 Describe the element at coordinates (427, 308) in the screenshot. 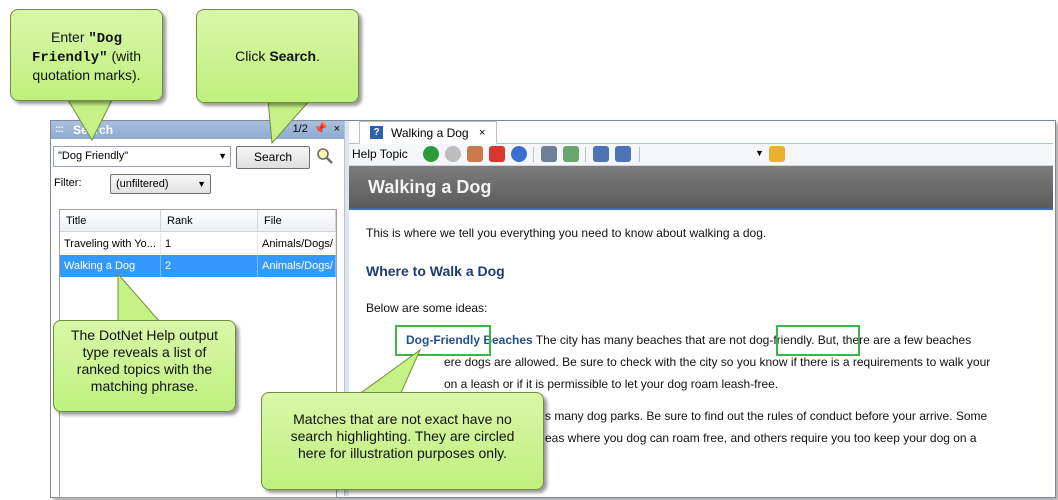

I see `ideas-intro: Below are some ideas:` at that location.